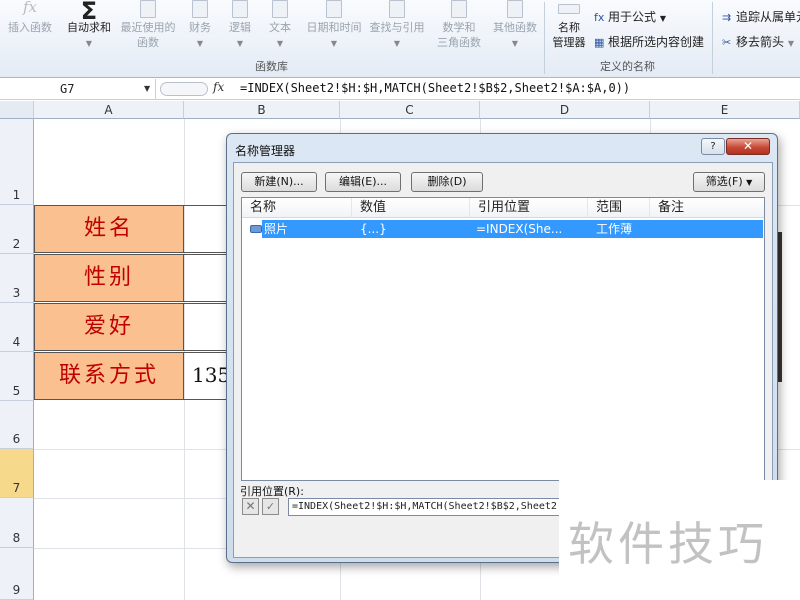 This screenshot has height=600, width=800. Describe the element at coordinates (725, 110) in the screenshot. I see `column-header-e: E` at that location.